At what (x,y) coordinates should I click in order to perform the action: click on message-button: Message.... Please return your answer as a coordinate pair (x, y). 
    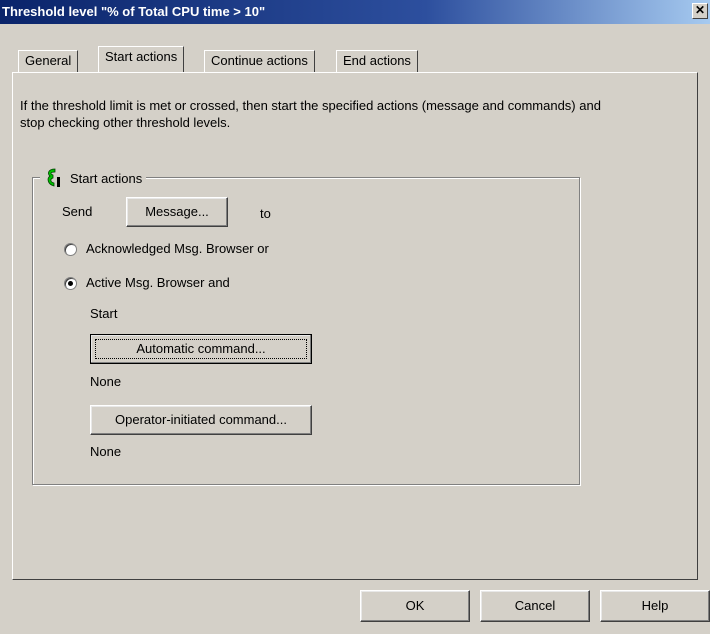
    Looking at the image, I should click on (177, 212).